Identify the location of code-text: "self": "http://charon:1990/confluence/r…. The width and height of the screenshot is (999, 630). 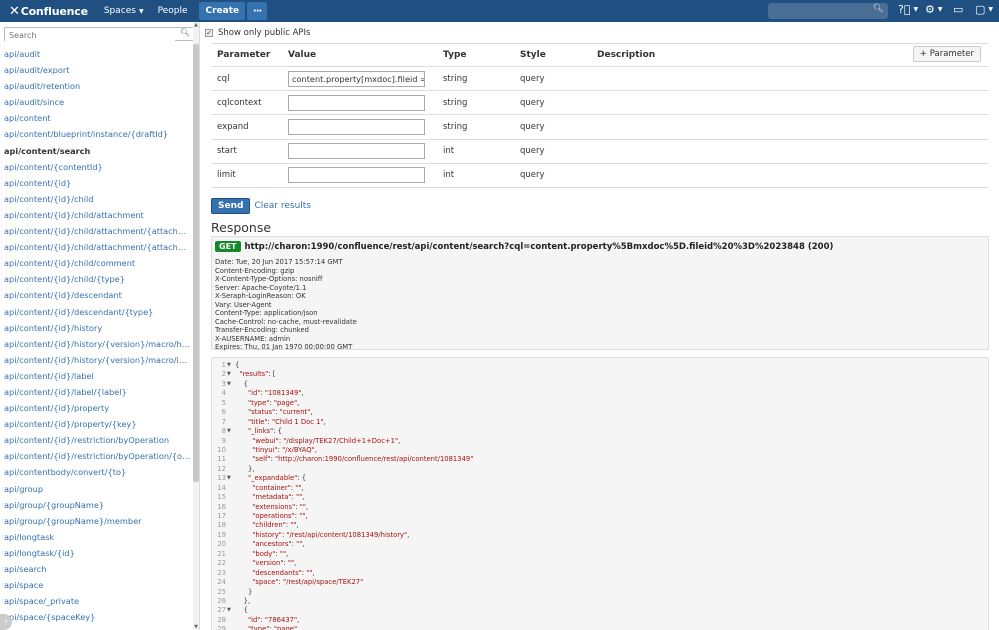
(363, 459).